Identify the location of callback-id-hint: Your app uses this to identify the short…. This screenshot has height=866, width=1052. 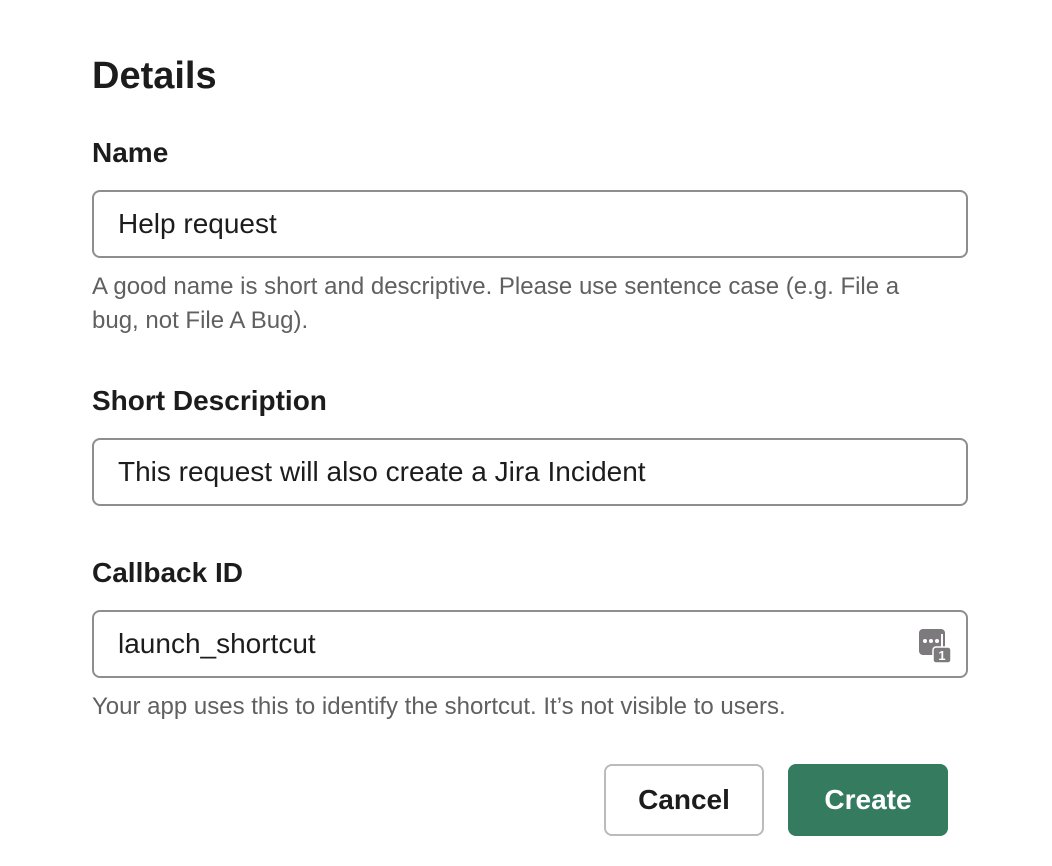
(439, 706).